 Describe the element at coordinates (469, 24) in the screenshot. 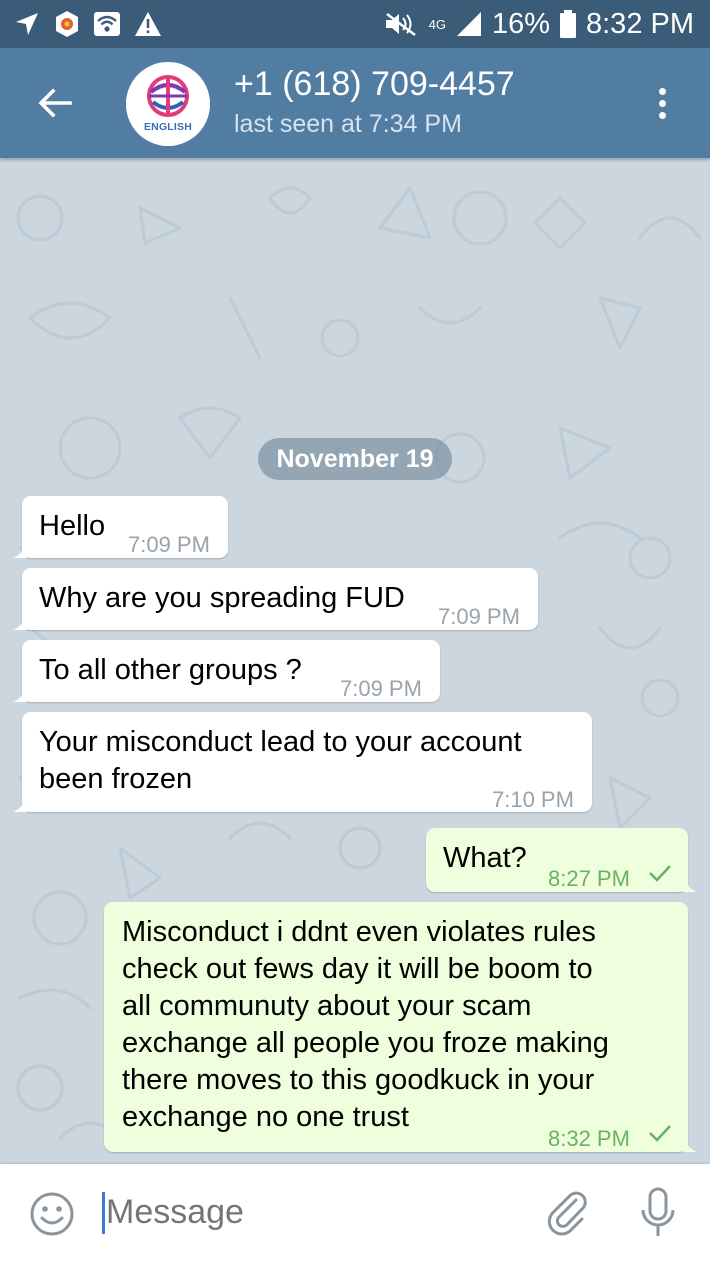

I see `signal-icon` at that location.